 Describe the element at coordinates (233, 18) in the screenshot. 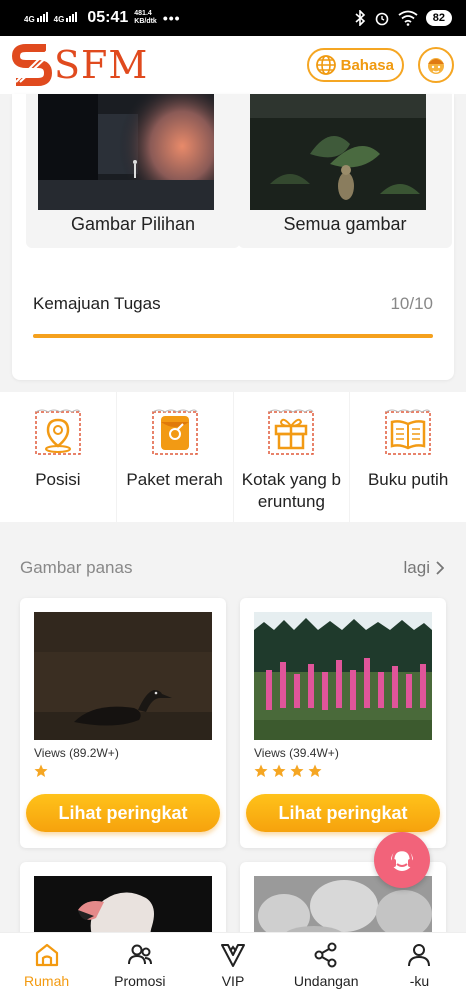

I see `status-bar: 4G 4G 05:41 481.4 KB/dtk ••• 82` at that location.